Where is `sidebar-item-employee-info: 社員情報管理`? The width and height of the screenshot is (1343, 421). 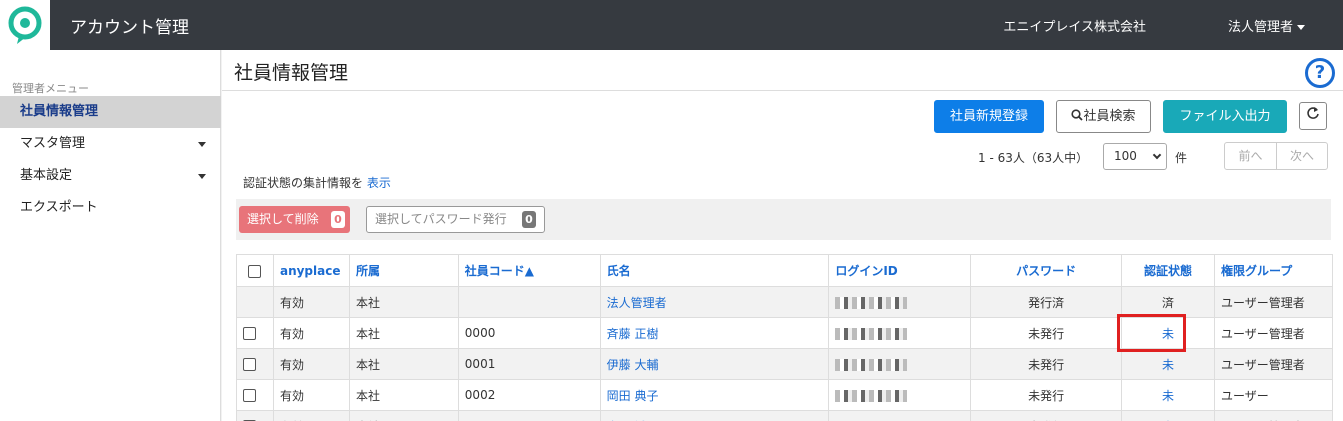 sidebar-item-employee-info: 社員情報管理 is located at coordinates (110, 112).